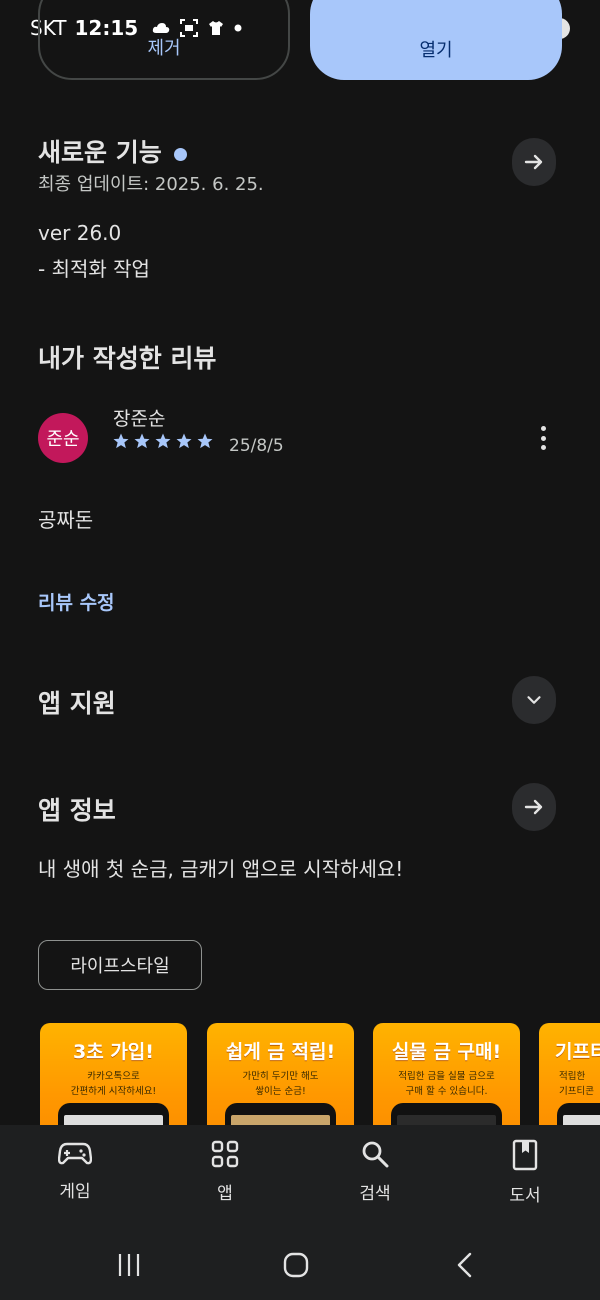  Describe the element at coordinates (446, 1084) in the screenshot. I see `screenshot-subtitle: 적립한 금을 실물 금으로 구매 할 수 있습니다.` at that location.